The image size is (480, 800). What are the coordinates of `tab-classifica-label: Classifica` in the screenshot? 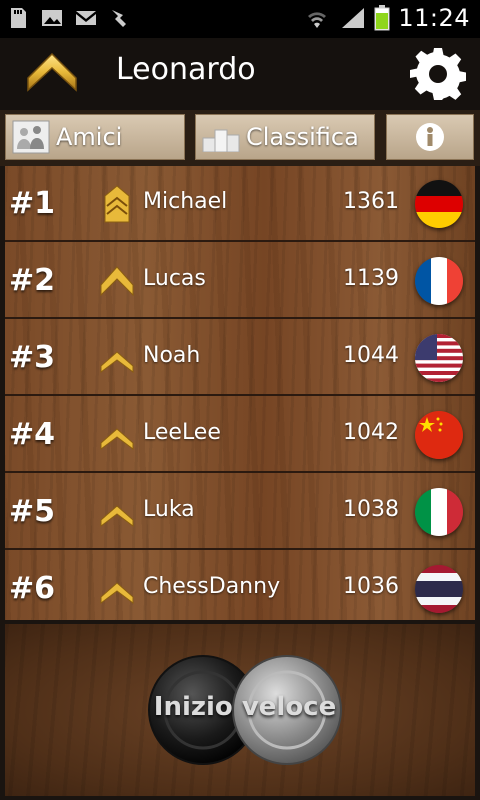 It's located at (302, 137).